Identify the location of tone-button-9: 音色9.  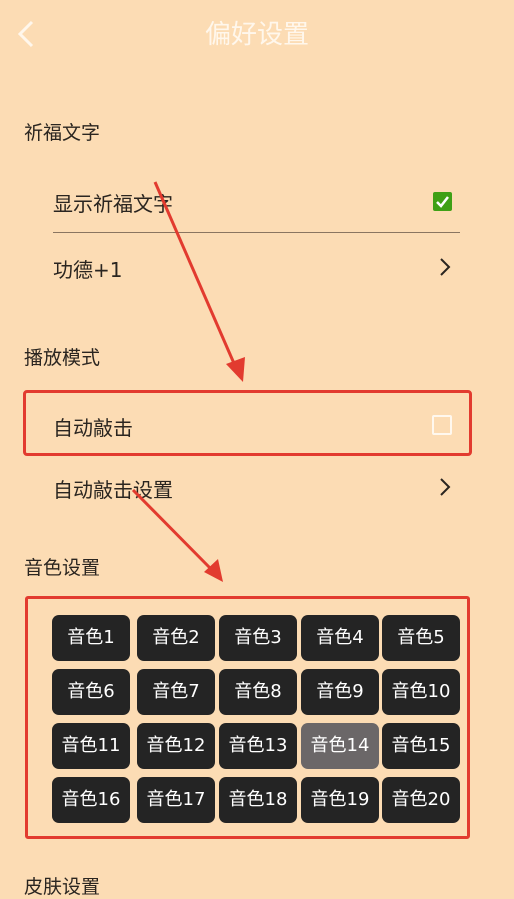
(340, 692).